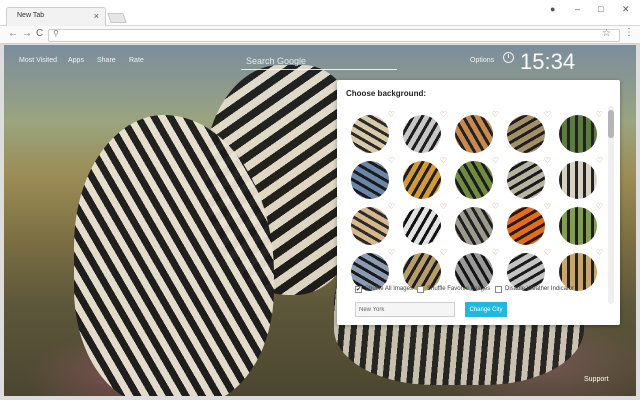  I want to click on back-icon: ←, so click(13, 33).